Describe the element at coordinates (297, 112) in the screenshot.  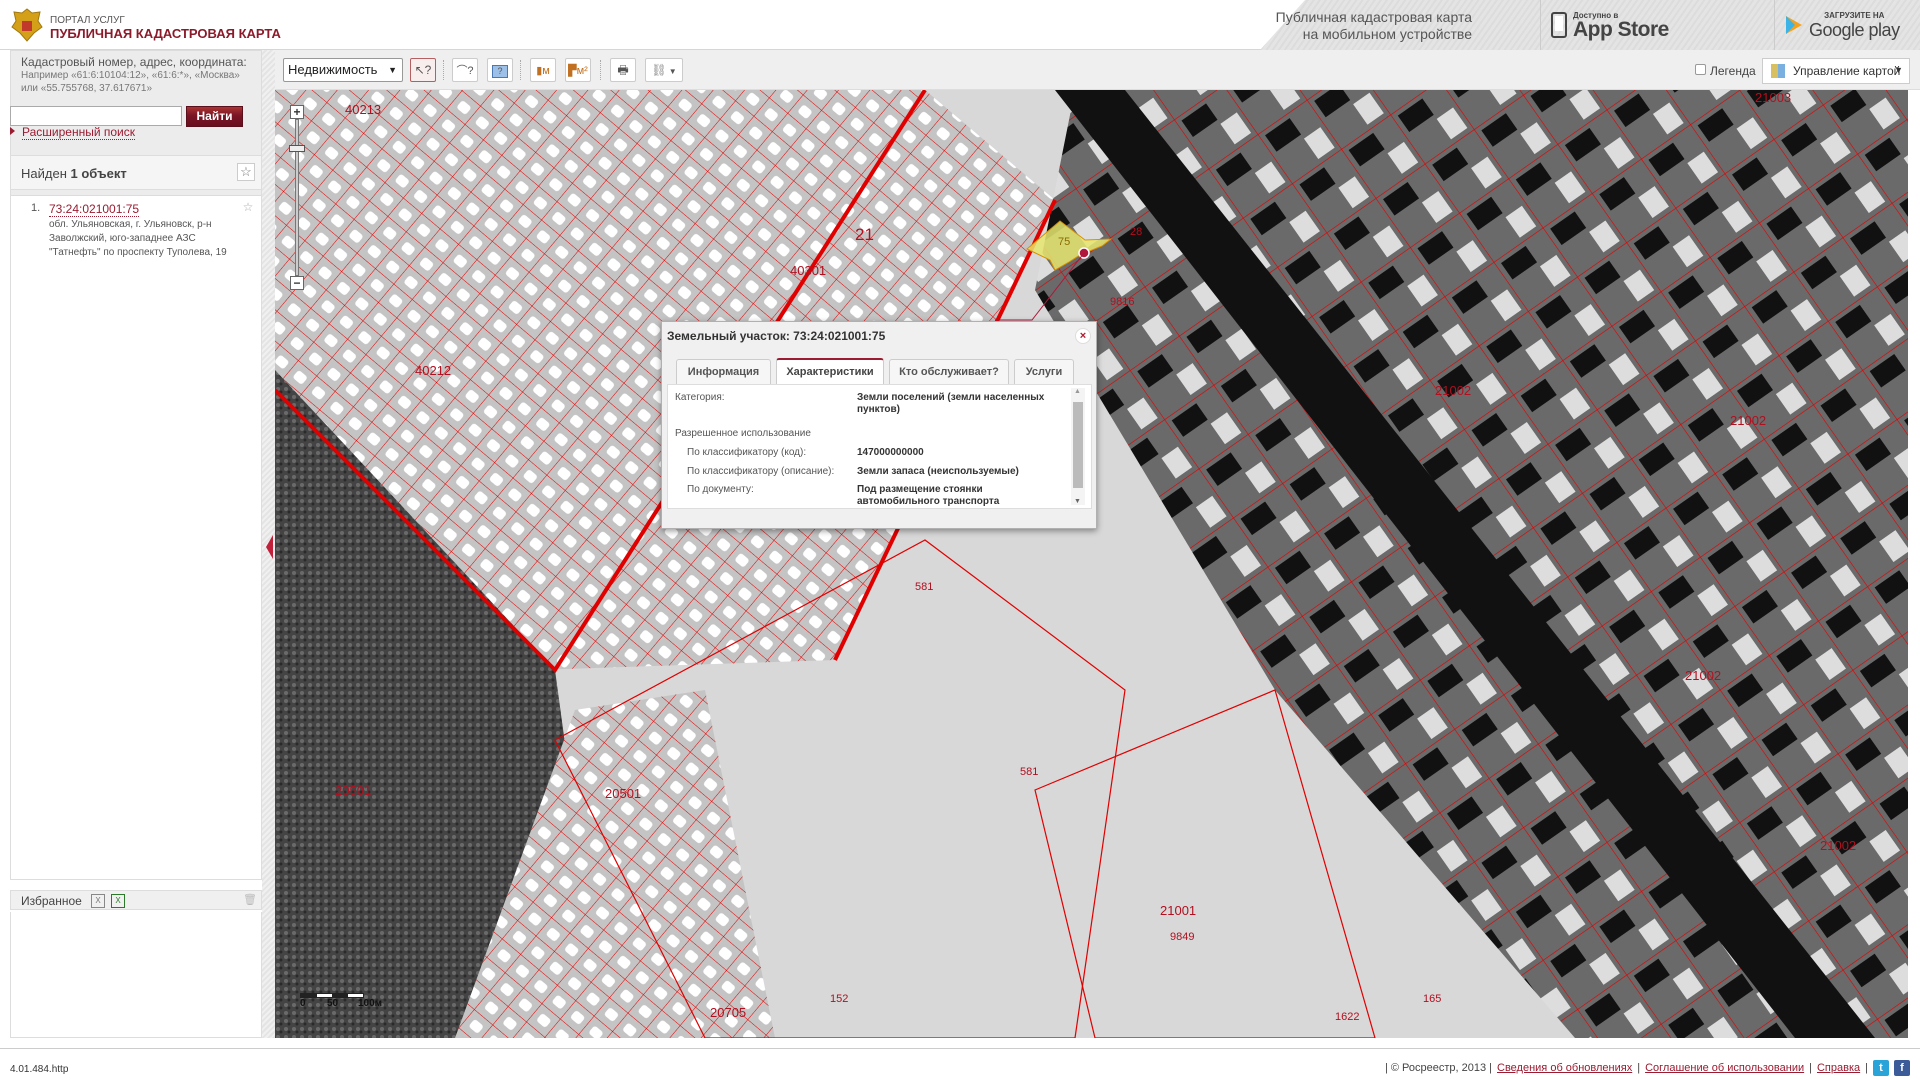
I see `zoom-in-button: +` at that location.